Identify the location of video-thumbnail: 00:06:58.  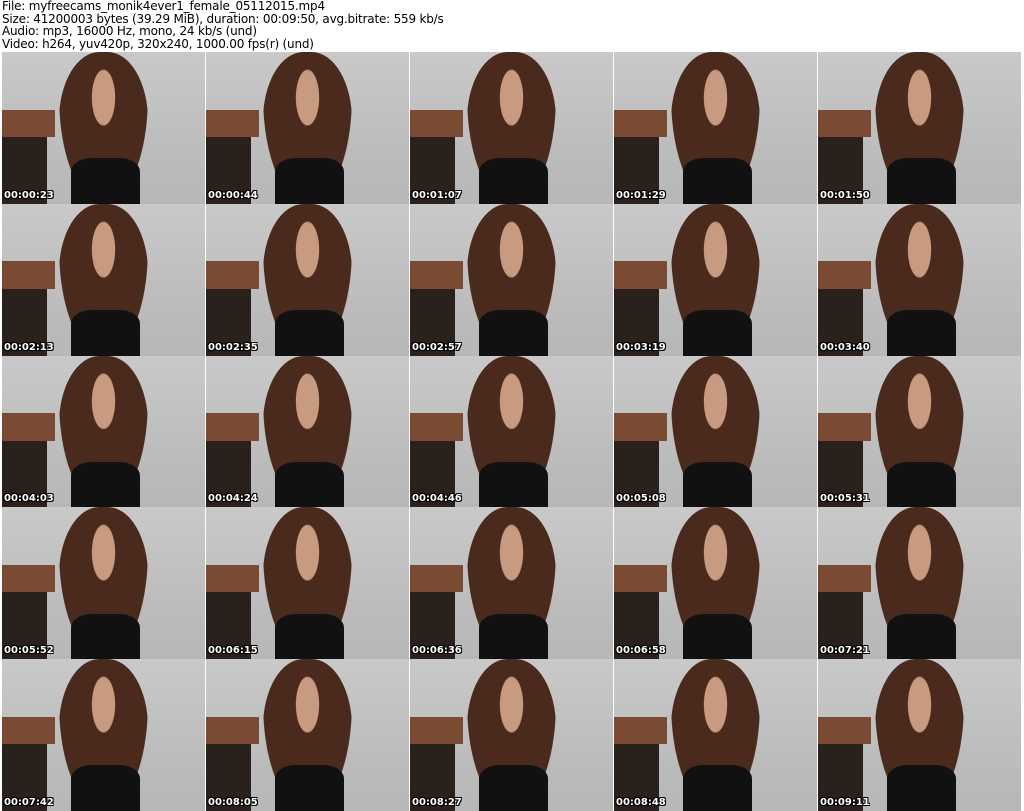
(715, 583).